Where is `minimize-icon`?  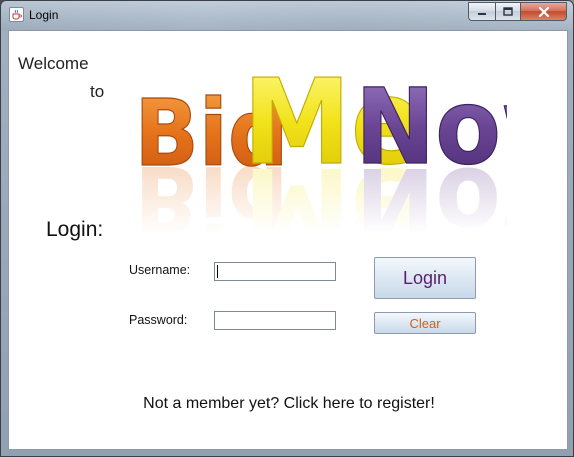 minimize-icon is located at coordinates (482, 13).